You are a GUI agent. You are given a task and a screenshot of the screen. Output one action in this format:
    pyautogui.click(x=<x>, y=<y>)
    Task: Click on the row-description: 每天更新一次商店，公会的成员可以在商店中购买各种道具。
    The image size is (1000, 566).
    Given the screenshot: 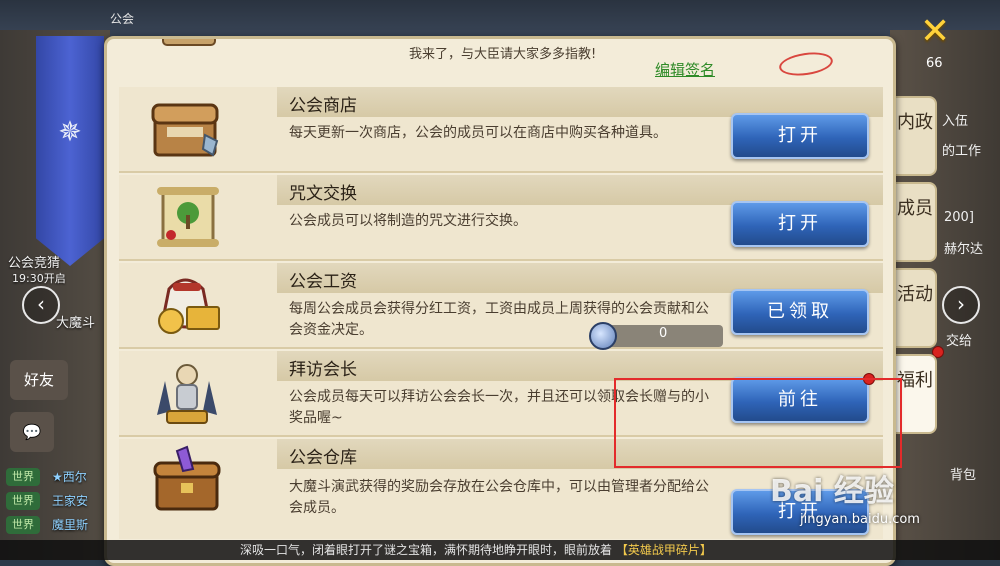 What is the action you would take?
    pyautogui.click(x=478, y=133)
    